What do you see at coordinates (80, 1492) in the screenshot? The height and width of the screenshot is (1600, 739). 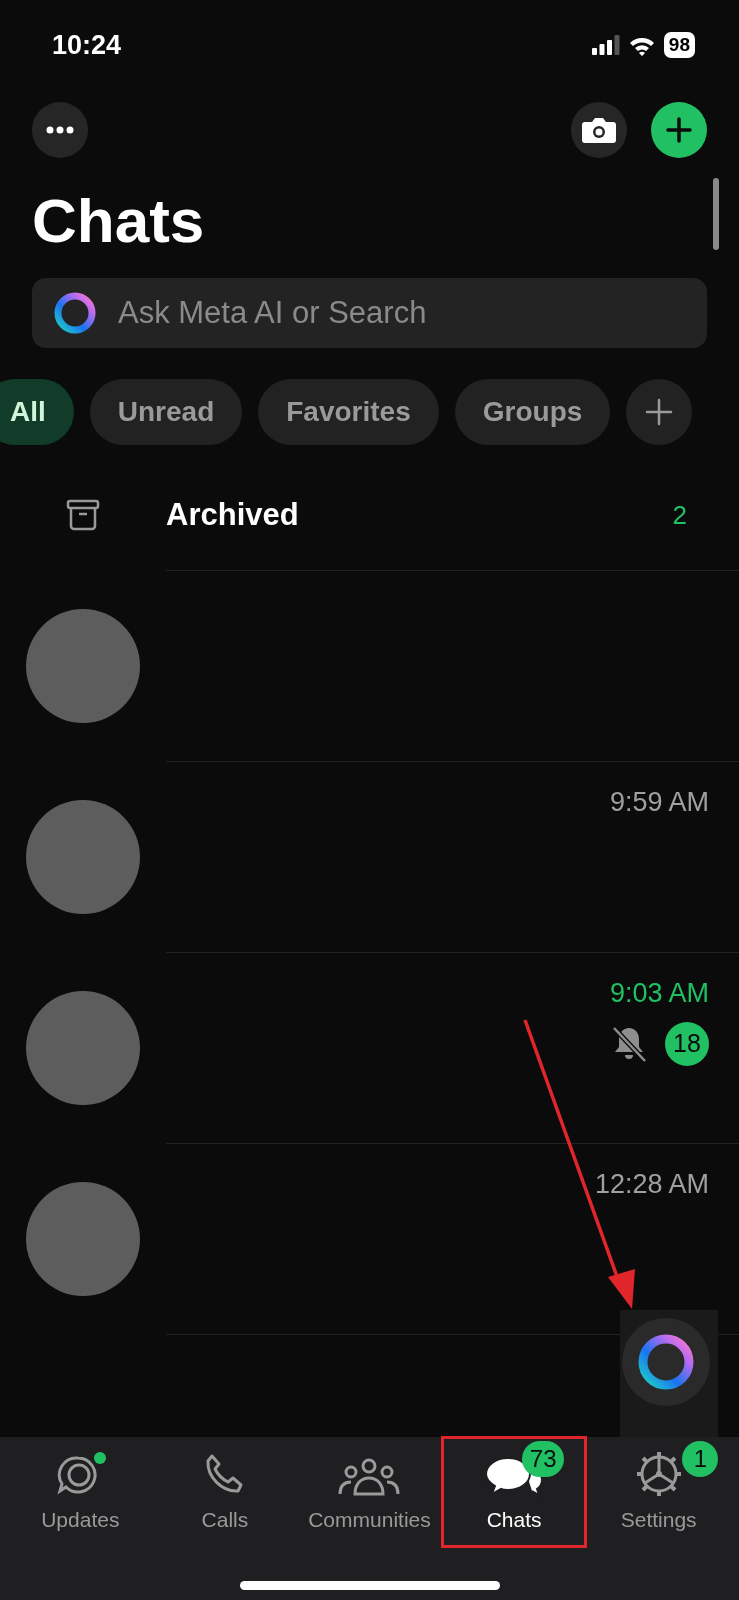 I see `tab-item: Updates` at bounding box center [80, 1492].